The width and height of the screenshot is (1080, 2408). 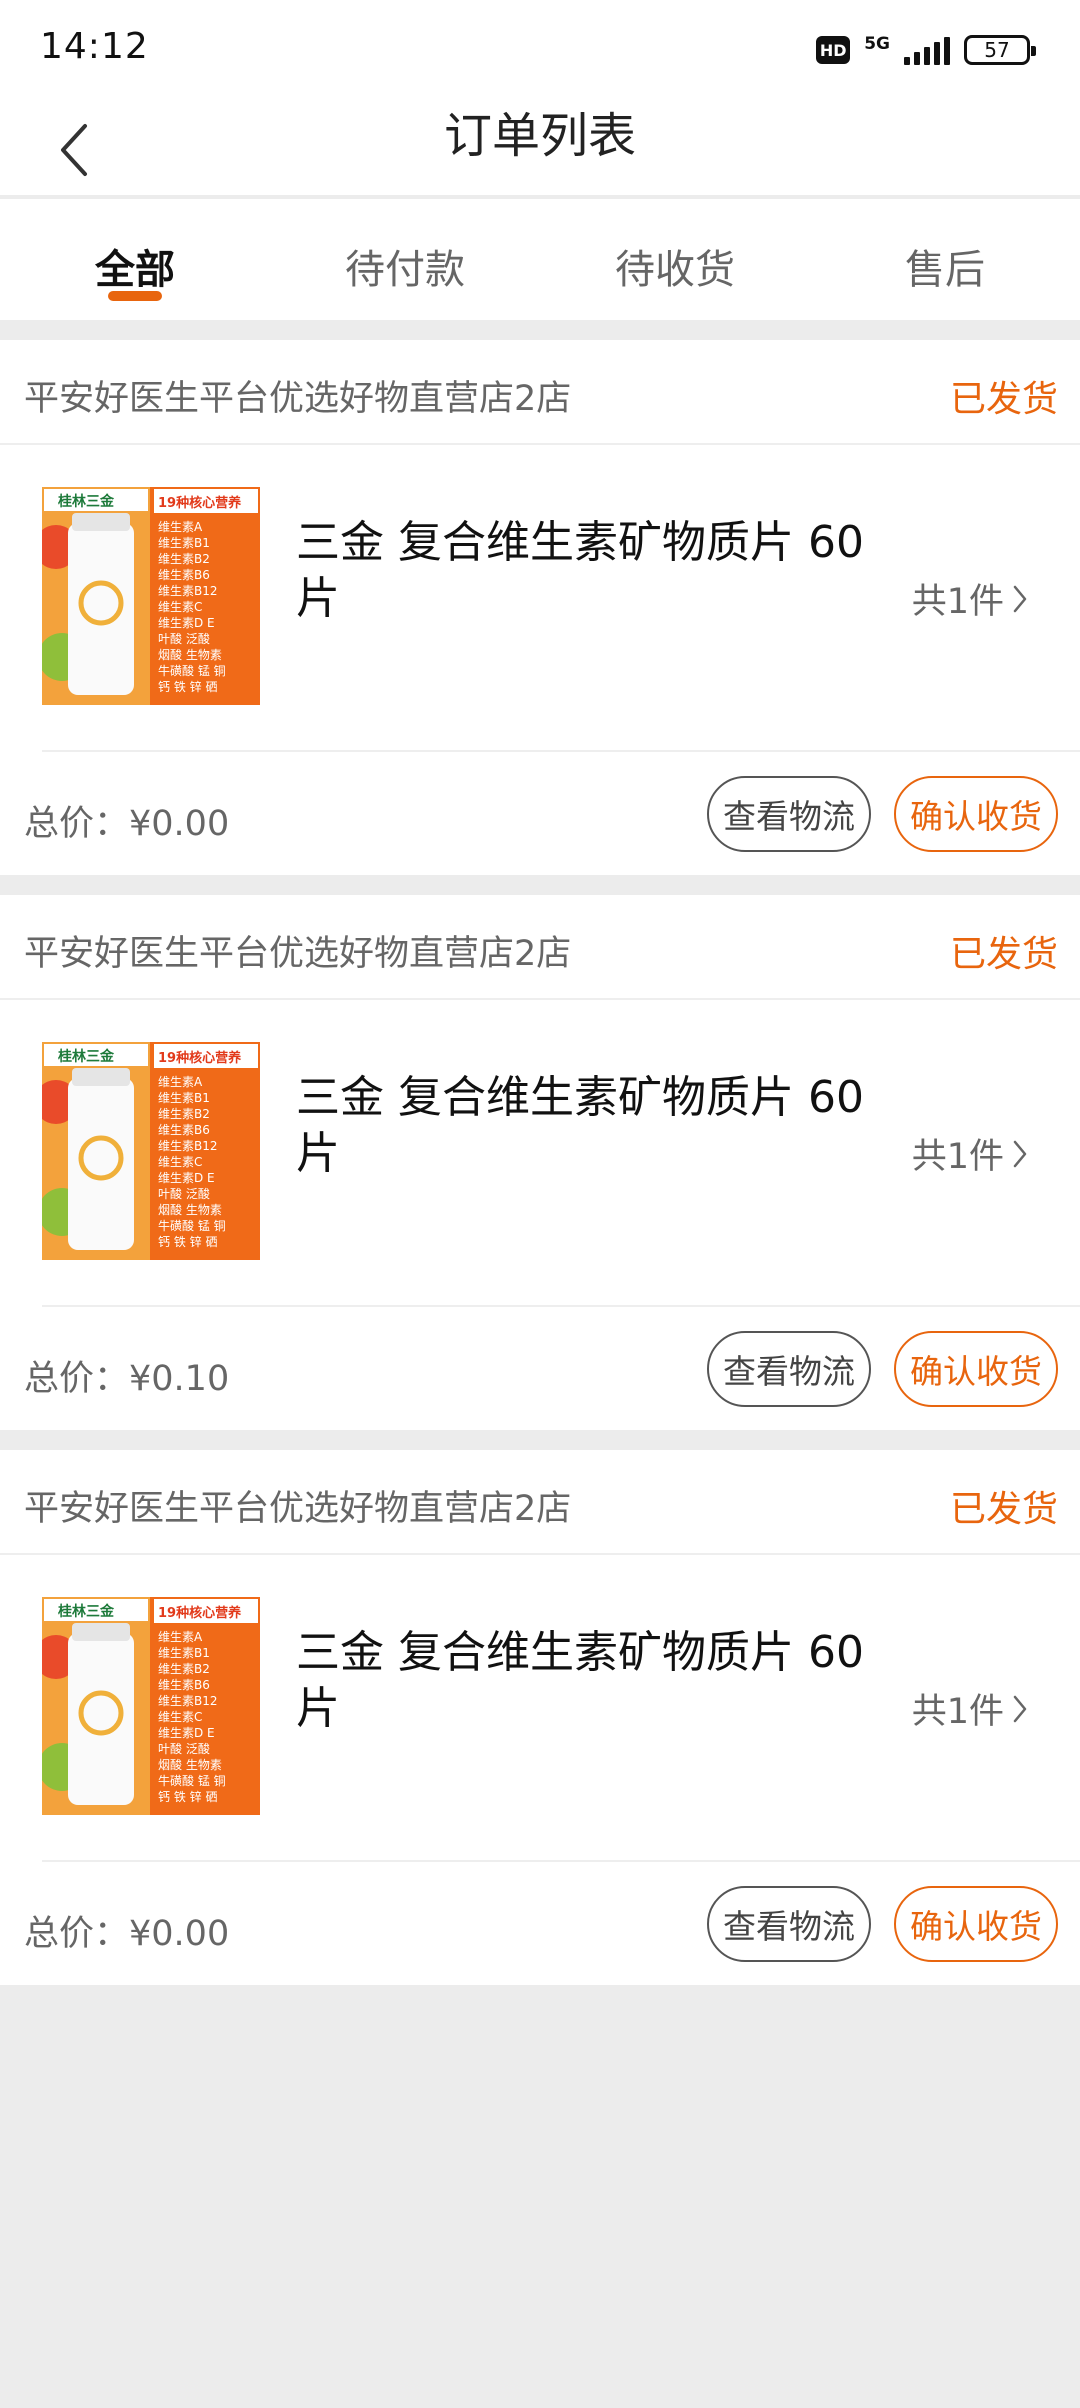 What do you see at coordinates (94, 46) in the screenshot?
I see `status-time: 14:12` at bounding box center [94, 46].